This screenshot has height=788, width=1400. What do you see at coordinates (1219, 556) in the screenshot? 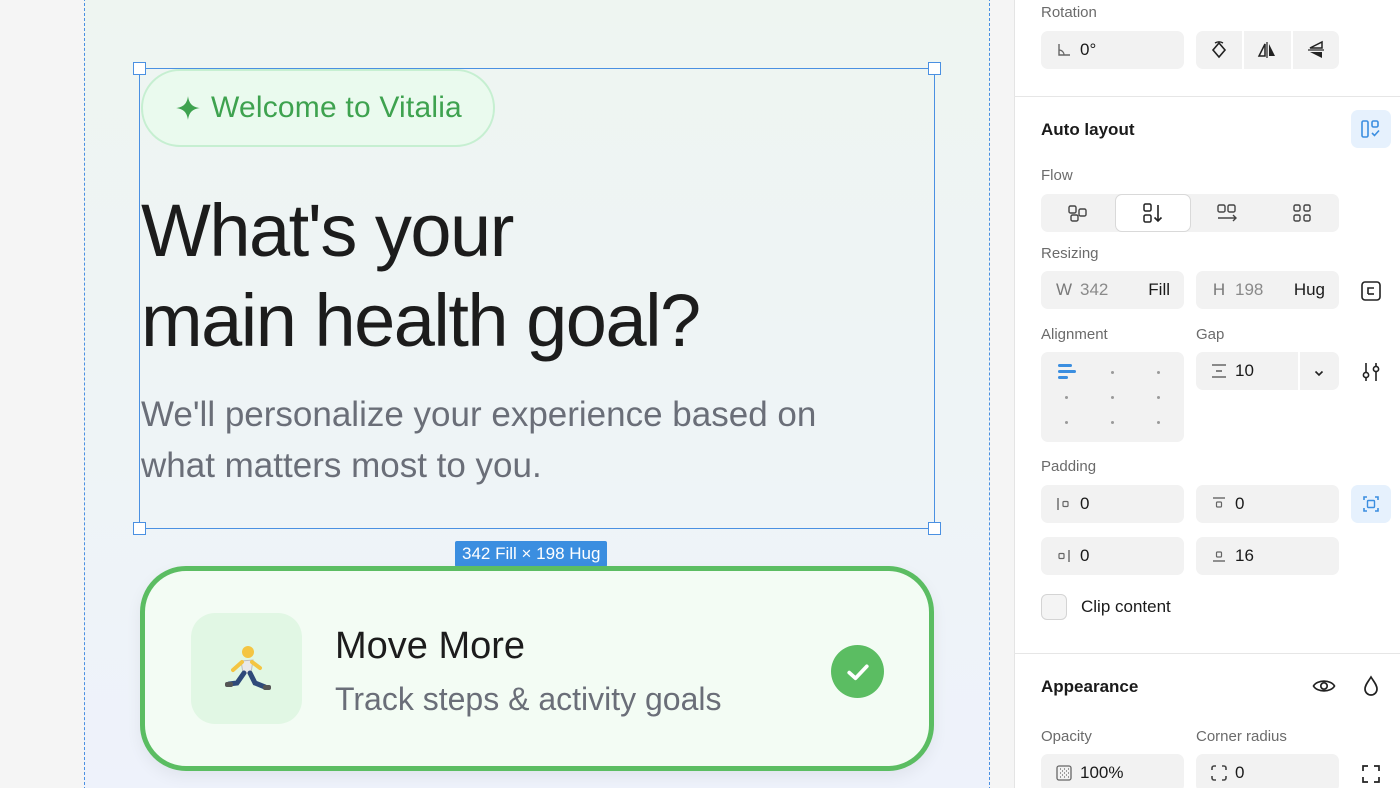
I see `padding-bottom-icon` at bounding box center [1219, 556].